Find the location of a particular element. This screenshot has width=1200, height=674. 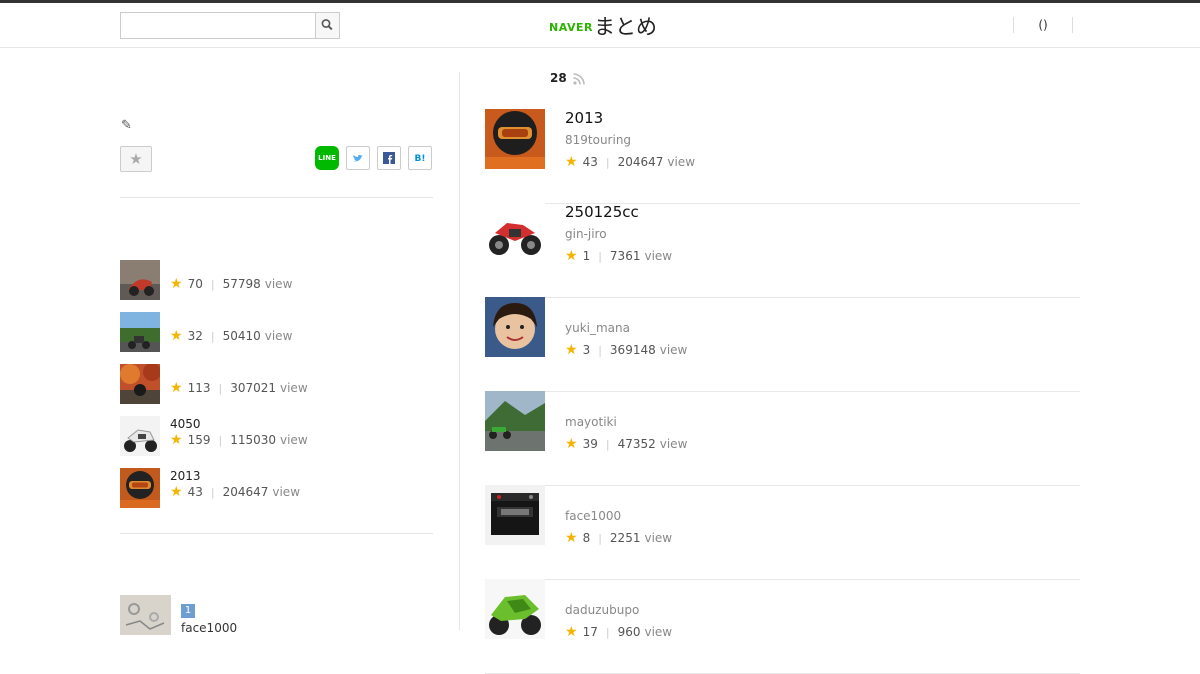

twitter-icon is located at coordinates (358, 158).